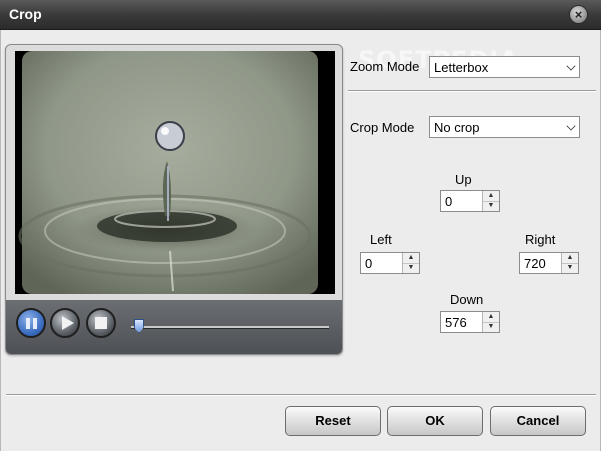  What do you see at coordinates (570, 268) in the screenshot?
I see `right-decrement-button: ▼` at bounding box center [570, 268].